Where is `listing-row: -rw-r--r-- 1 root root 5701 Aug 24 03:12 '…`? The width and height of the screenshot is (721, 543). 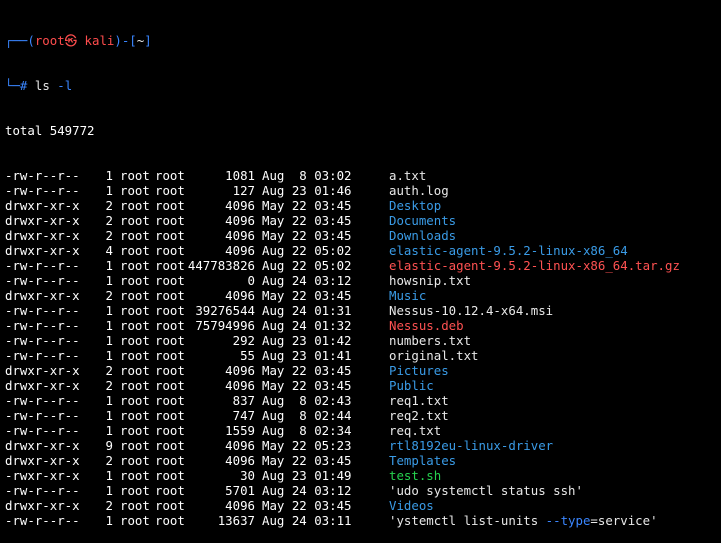
listing-row: -rw-r--r-- 1 root root 5701 Aug 24 03:12 '… is located at coordinates (363, 490).